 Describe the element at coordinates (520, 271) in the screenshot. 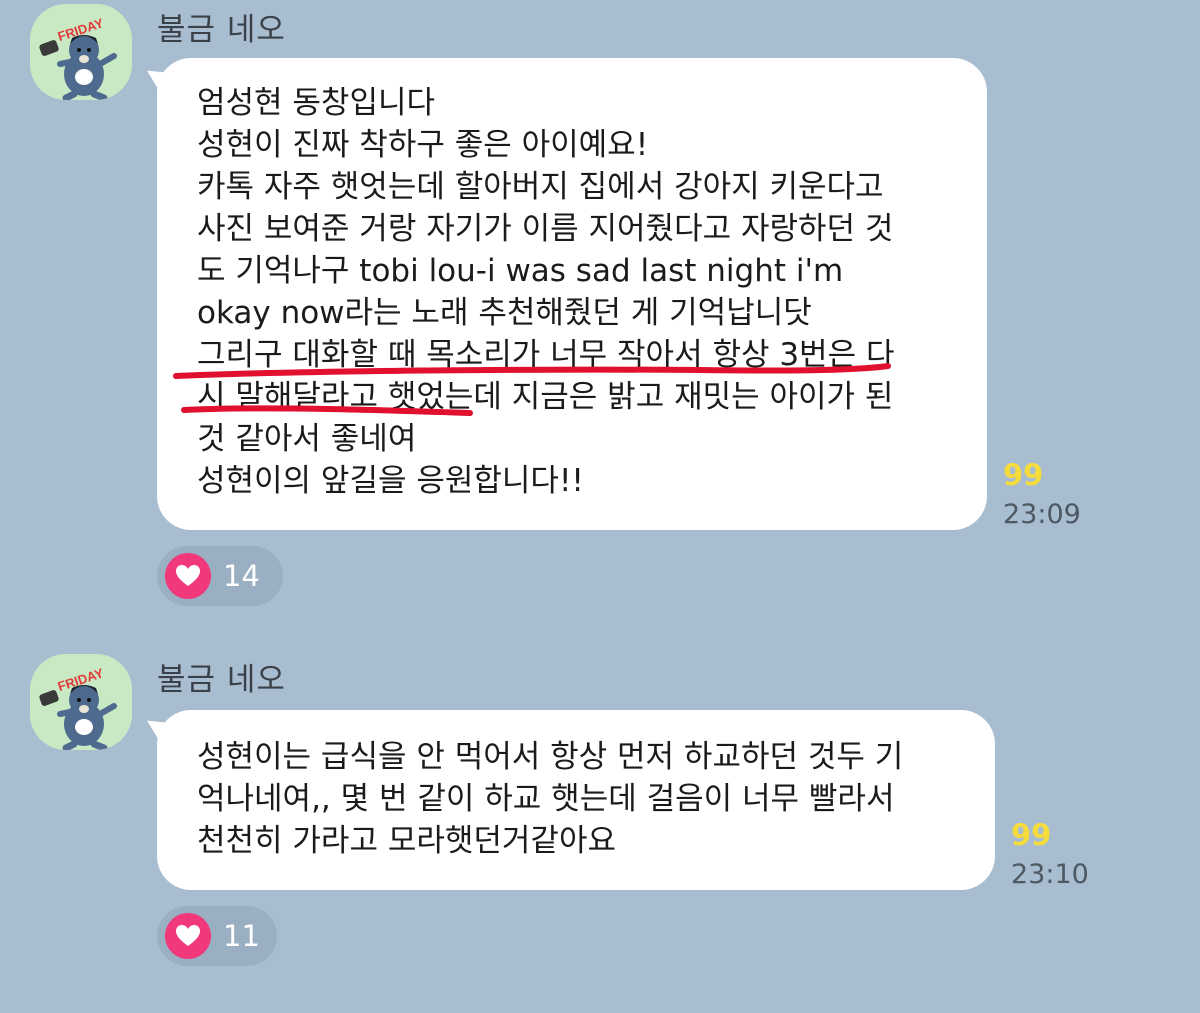

I see `message-line: 도 기억나구 tobi lou-i was sad last night i'm` at that location.